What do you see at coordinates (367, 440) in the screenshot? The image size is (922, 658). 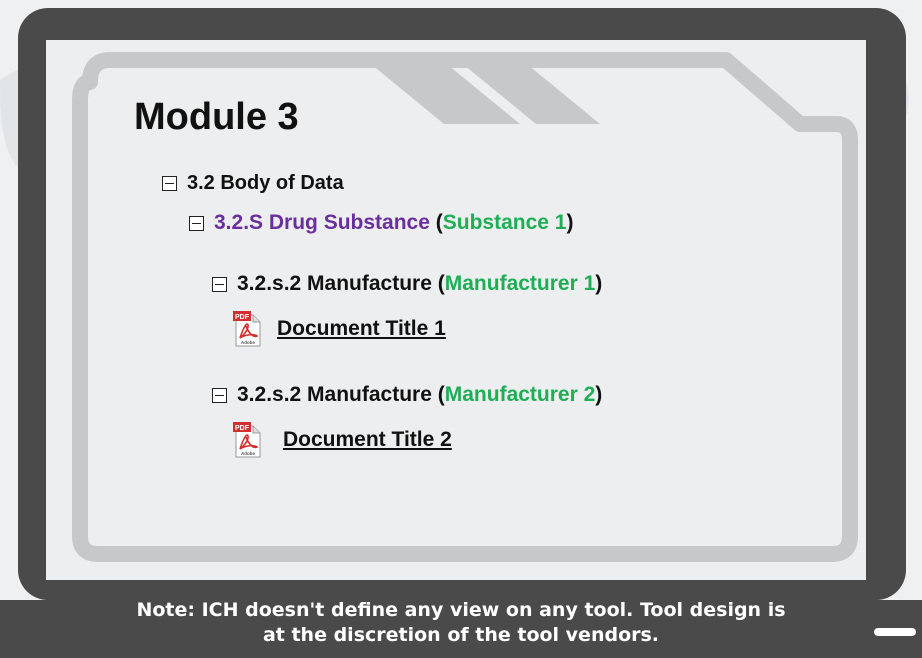 I see `document-title-link: Document Title 2` at bounding box center [367, 440].